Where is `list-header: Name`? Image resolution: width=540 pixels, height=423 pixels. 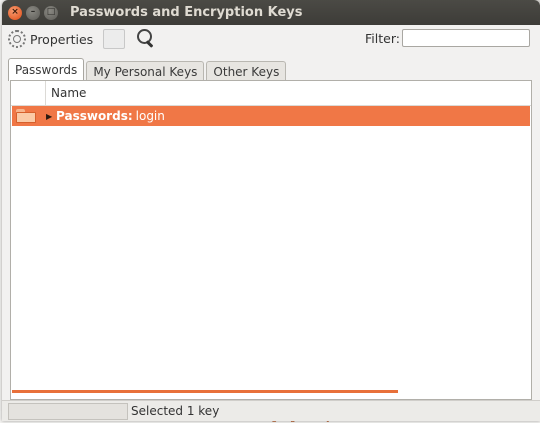 list-header: Name is located at coordinates (271, 93).